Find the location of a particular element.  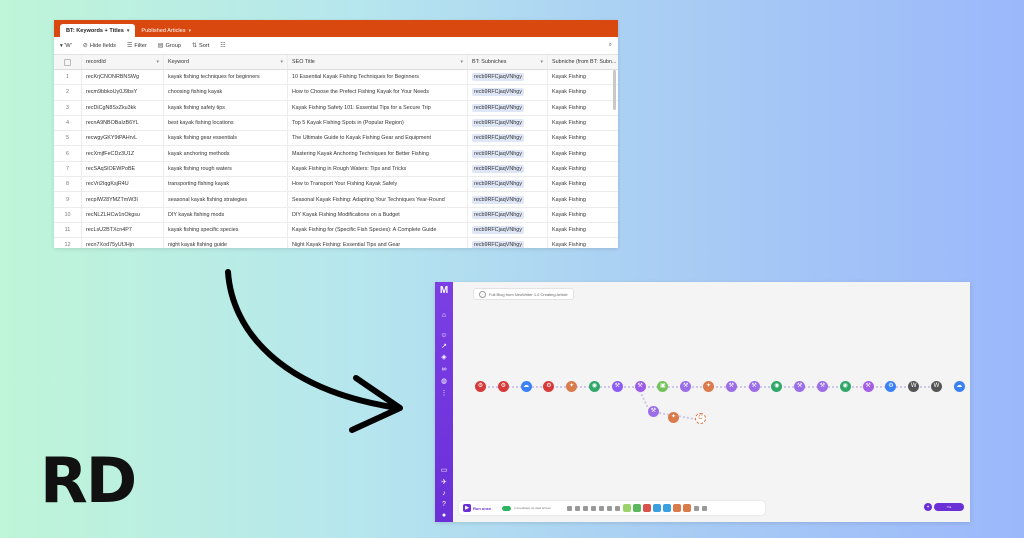

settings-icon is located at coordinates (569, 508).